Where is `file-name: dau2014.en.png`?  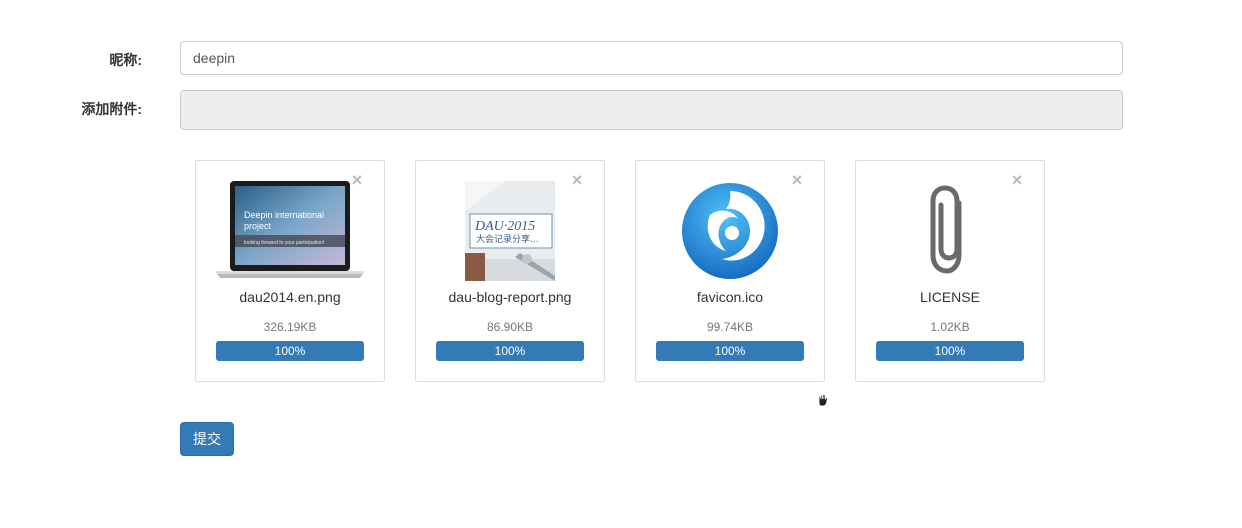 file-name: dau2014.en.png is located at coordinates (290, 297).